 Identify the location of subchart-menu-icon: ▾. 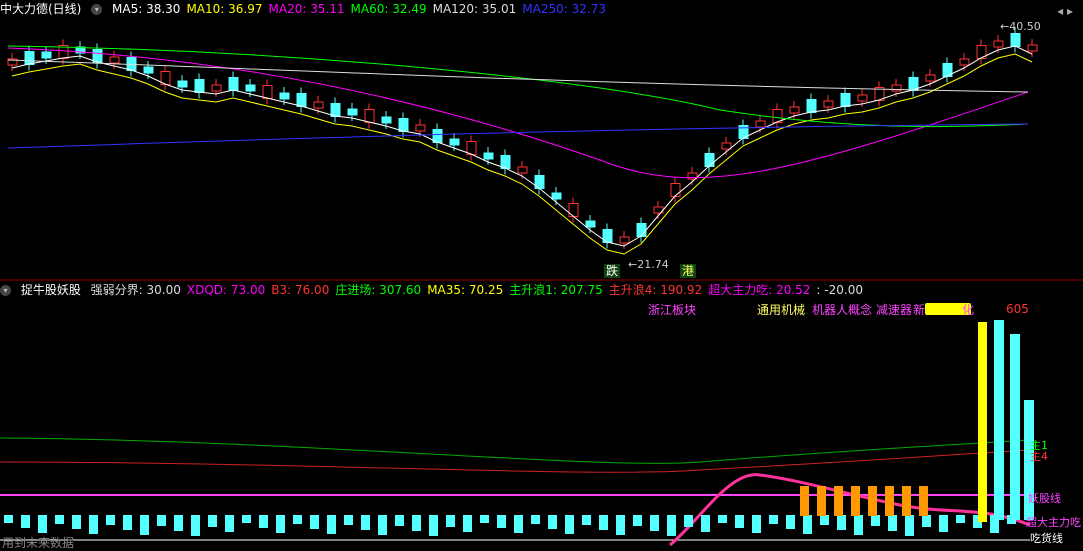
(5, 290).